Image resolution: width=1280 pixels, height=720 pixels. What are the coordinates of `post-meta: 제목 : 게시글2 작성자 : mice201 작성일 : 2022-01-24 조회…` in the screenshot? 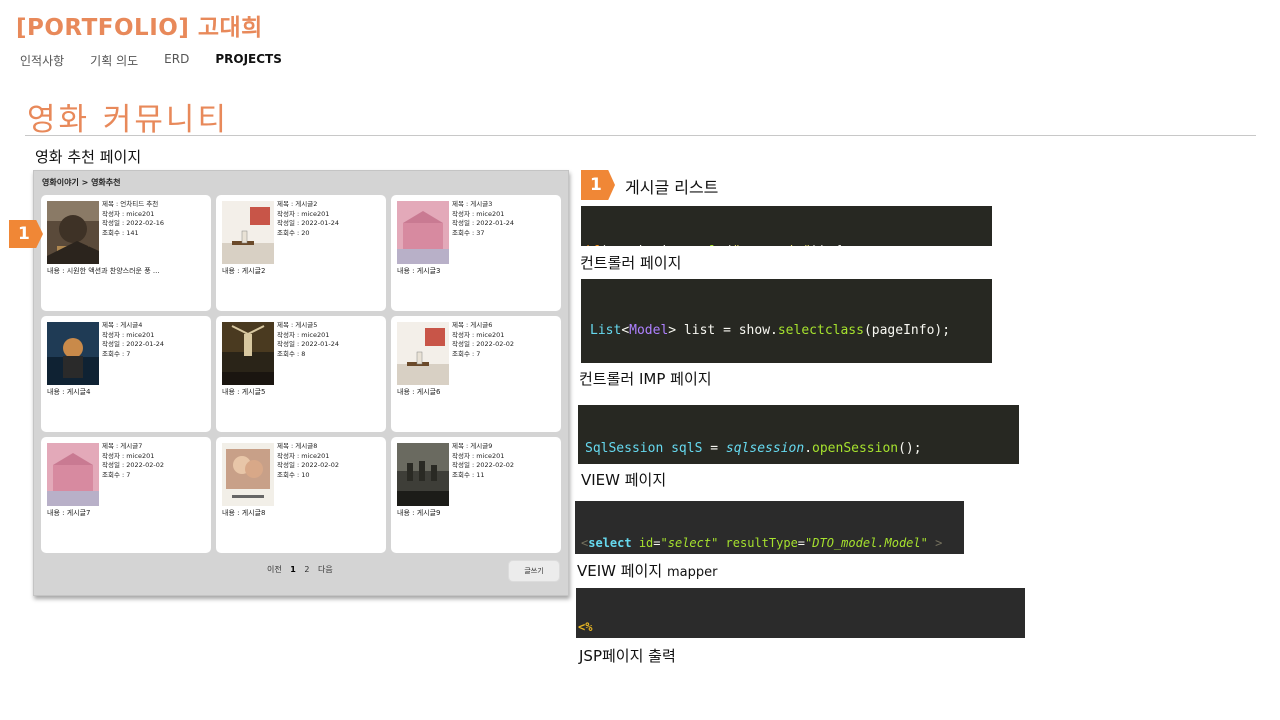 It's located at (308, 219).